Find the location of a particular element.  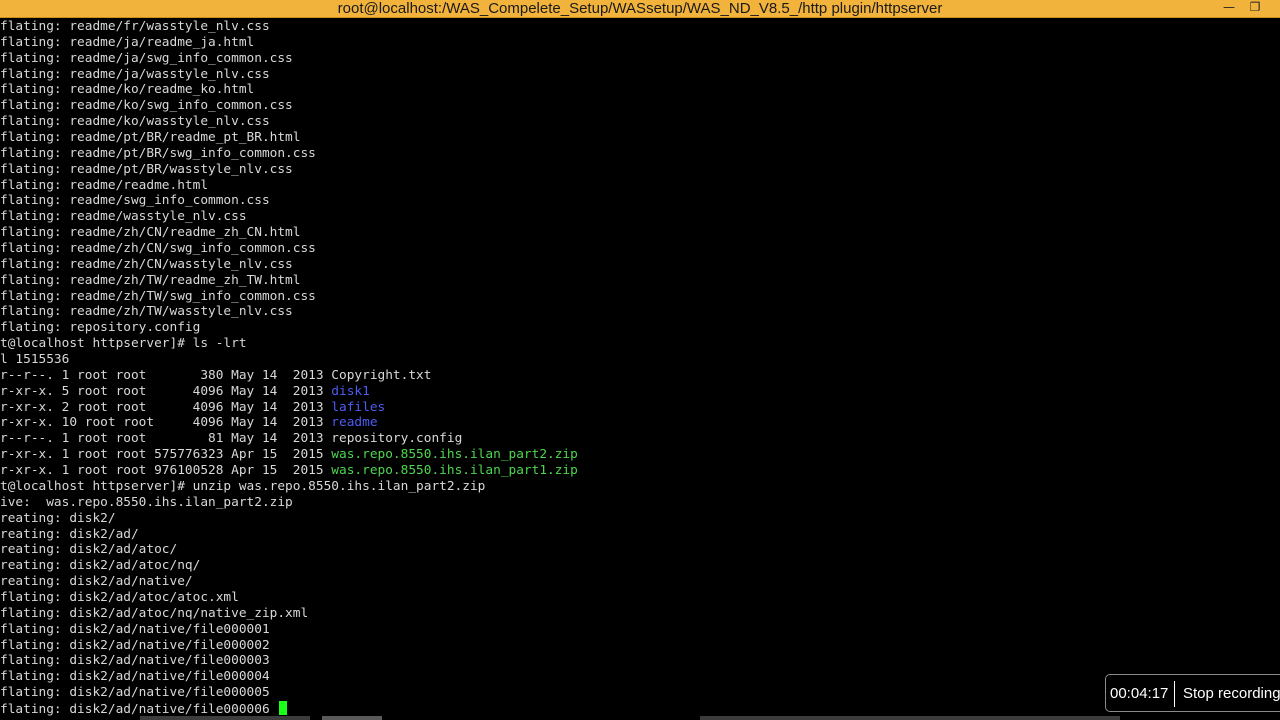

terminal-line: ive: was.repo.8550.ihs.ilan_part2.zip is located at coordinates (640, 503).